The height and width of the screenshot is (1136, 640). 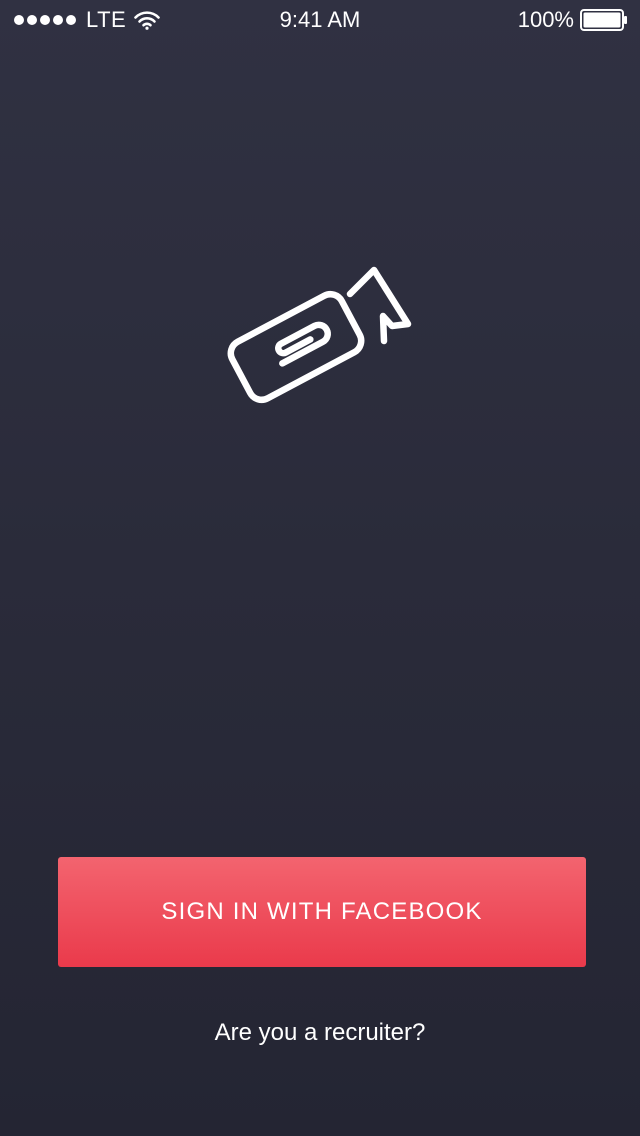 What do you see at coordinates (320, 1033) in the screenshot?
I see `recruiter-link: Are you a recruiter?` at bounding box center [320, 1033].